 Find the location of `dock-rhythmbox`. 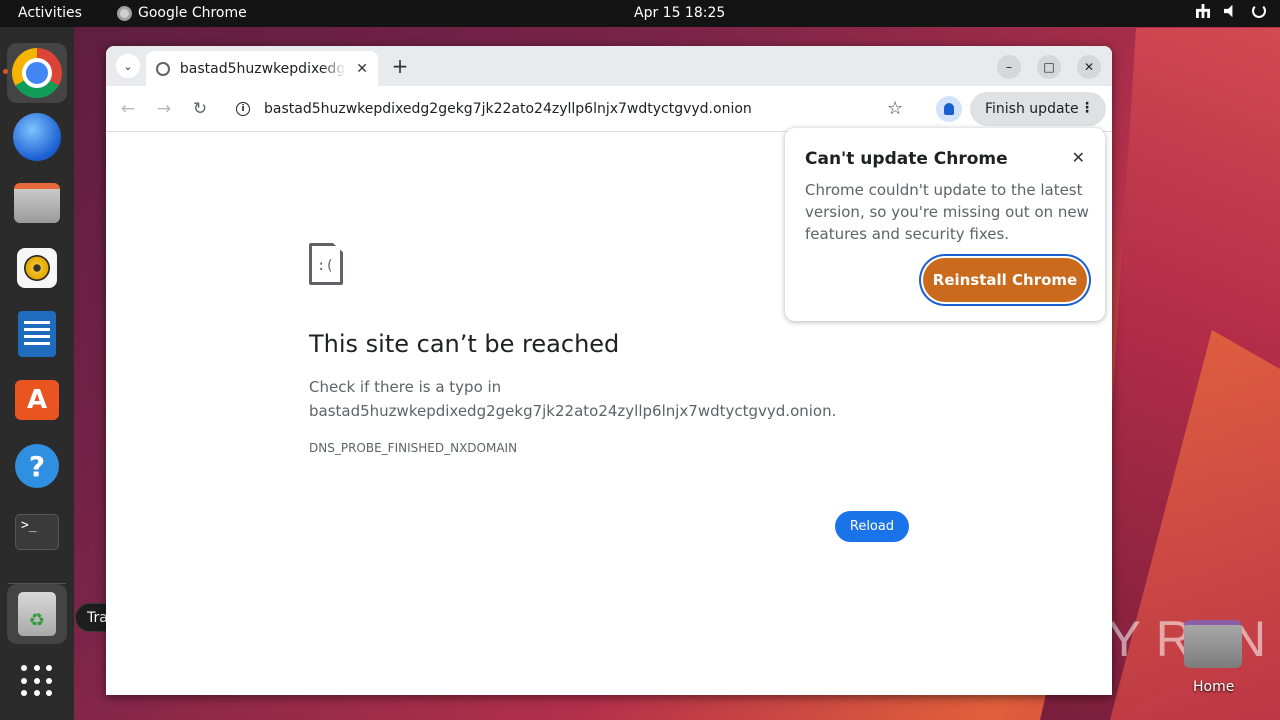

dock-rhythmbox is located at coordinates (37, 268).